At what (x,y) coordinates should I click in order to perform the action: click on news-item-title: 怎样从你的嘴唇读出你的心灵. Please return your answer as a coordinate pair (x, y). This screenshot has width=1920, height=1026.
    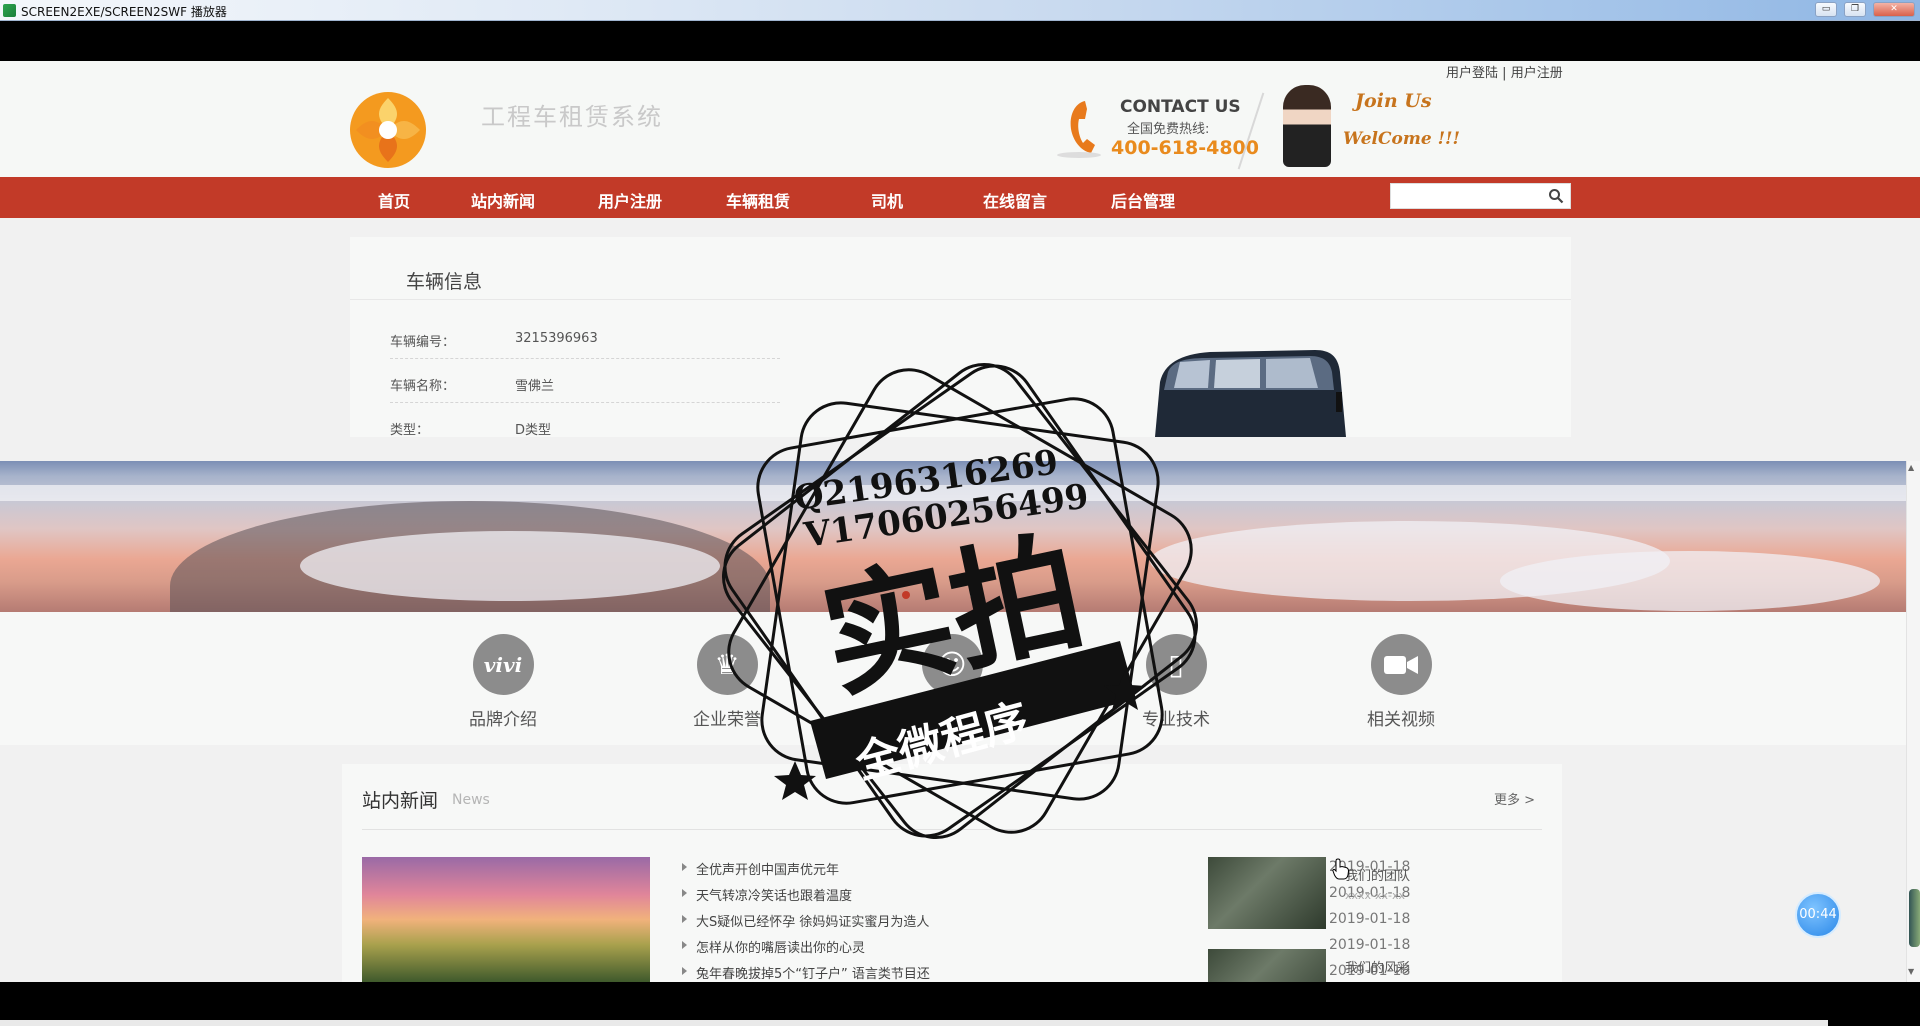
    Looking at the image, I should click on (781, 948).